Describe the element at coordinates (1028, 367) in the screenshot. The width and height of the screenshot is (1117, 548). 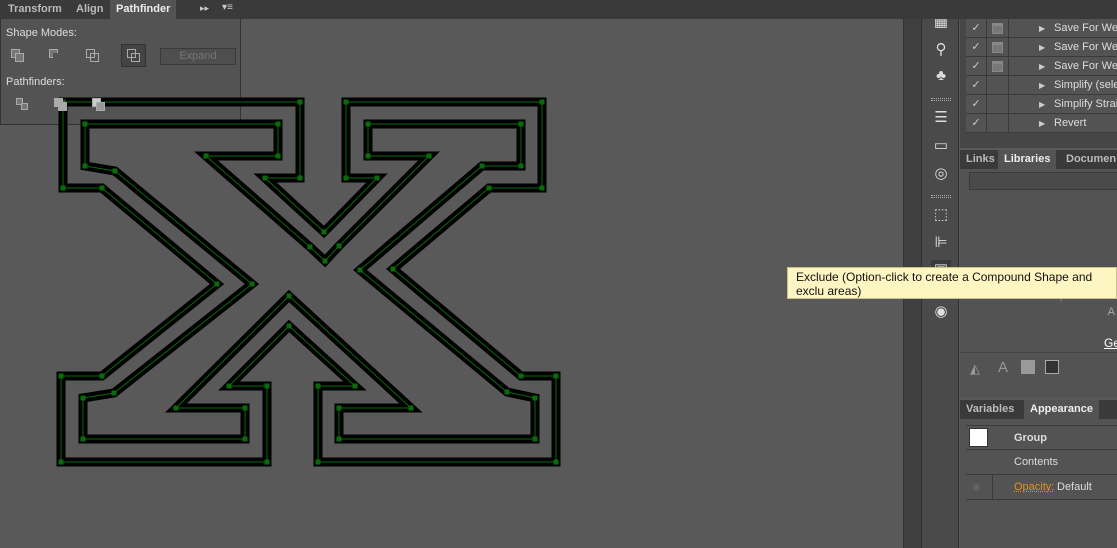
I see `add-fill-color-icon` at that location.